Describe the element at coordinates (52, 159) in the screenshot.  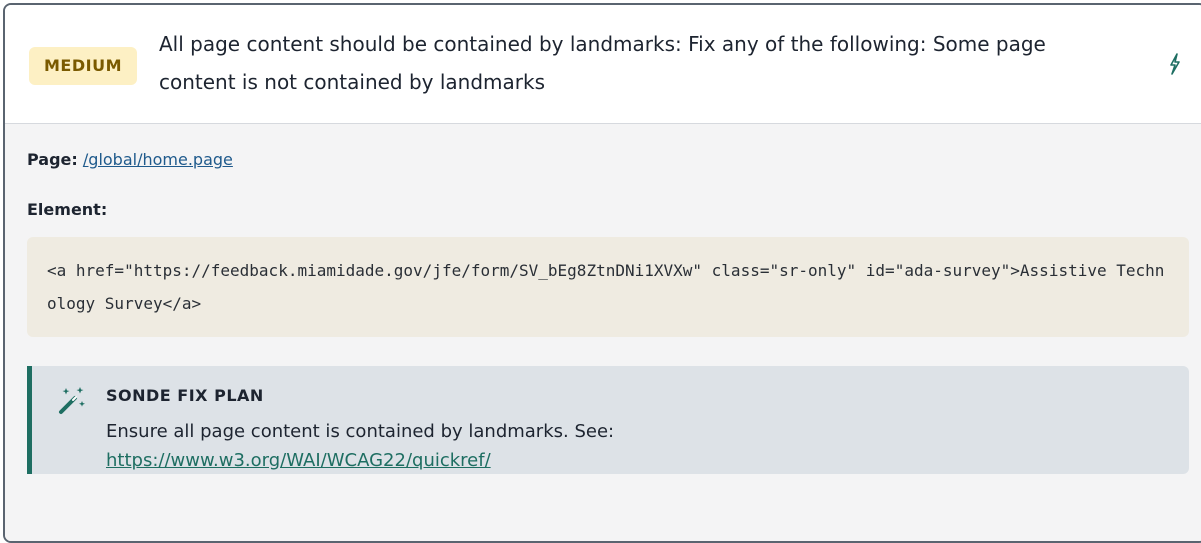
I see `page-label: Page:` at that location.